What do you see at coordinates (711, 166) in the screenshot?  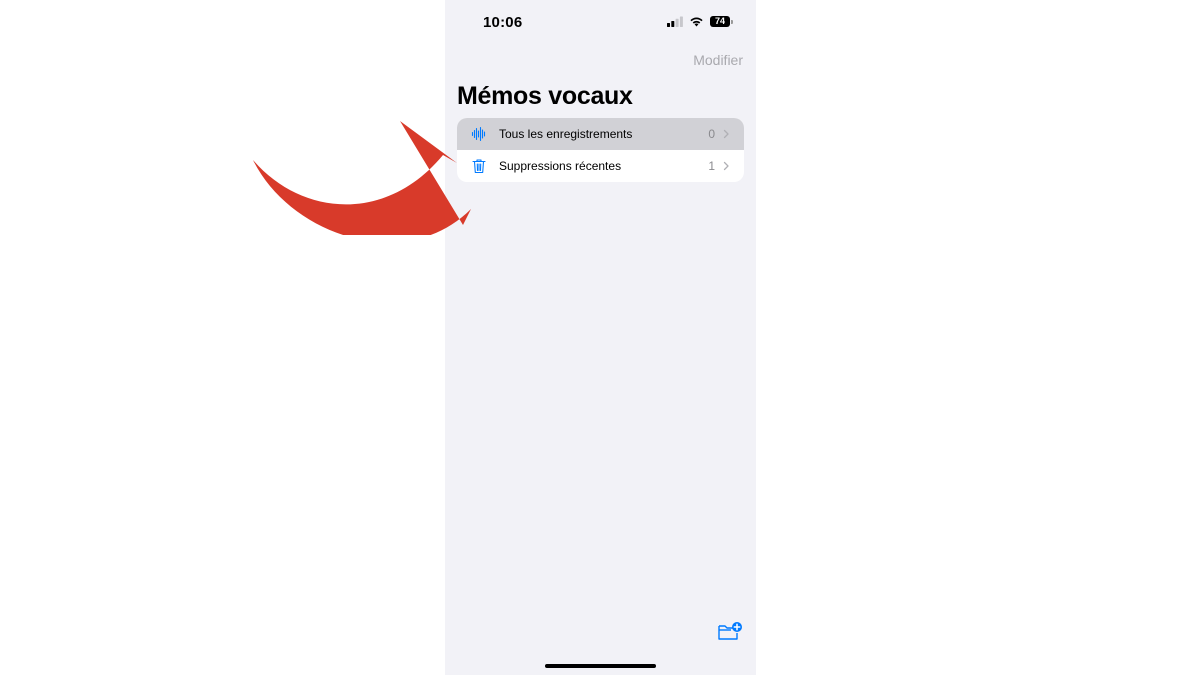 I see `folder-count: 1` at bounding box center [711, 166].